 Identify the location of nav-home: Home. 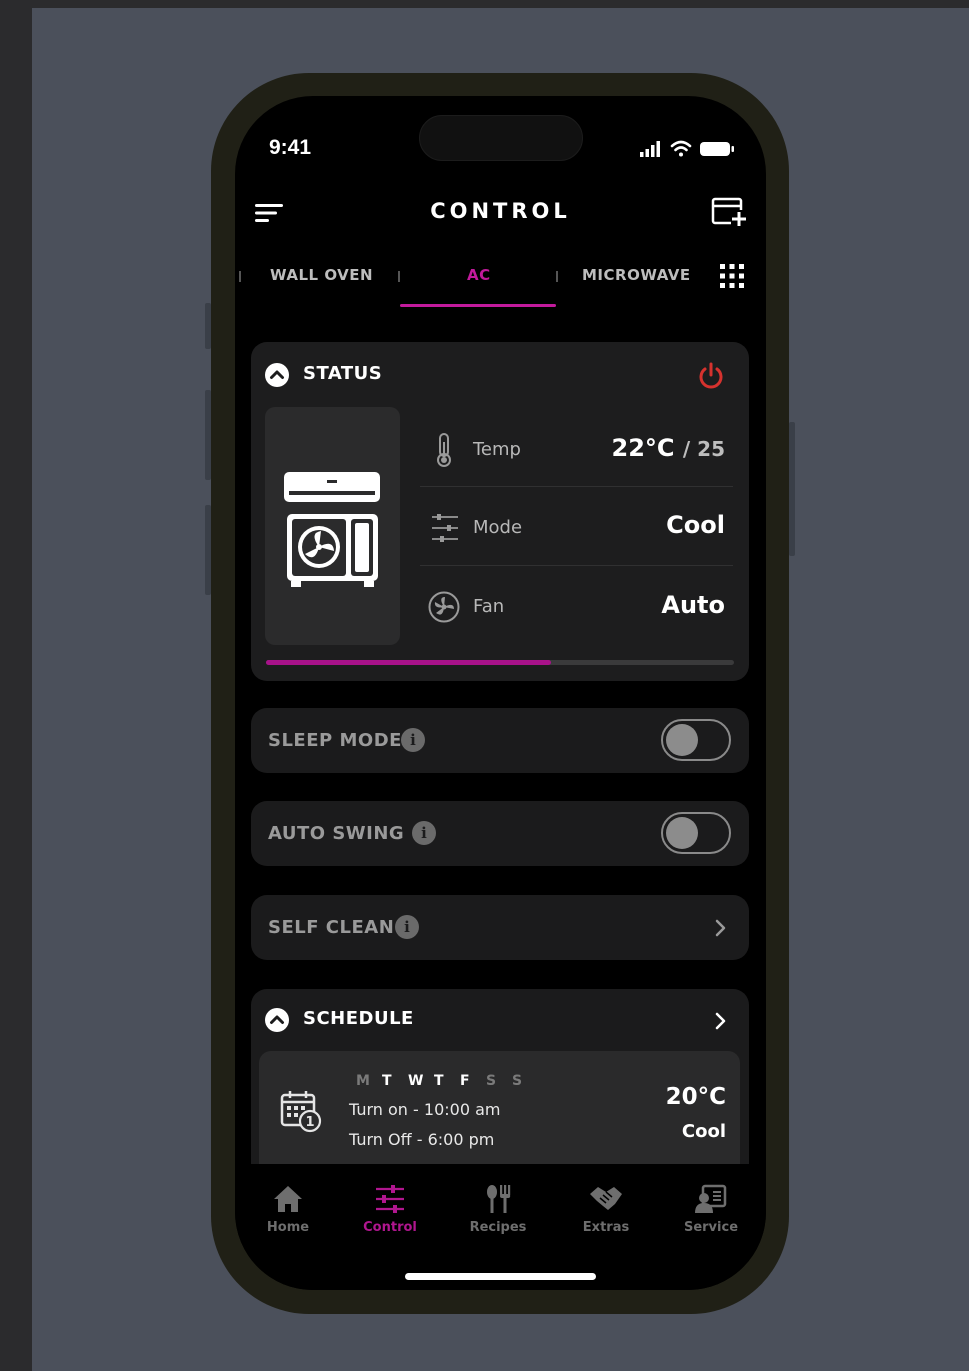
(288, 1209).